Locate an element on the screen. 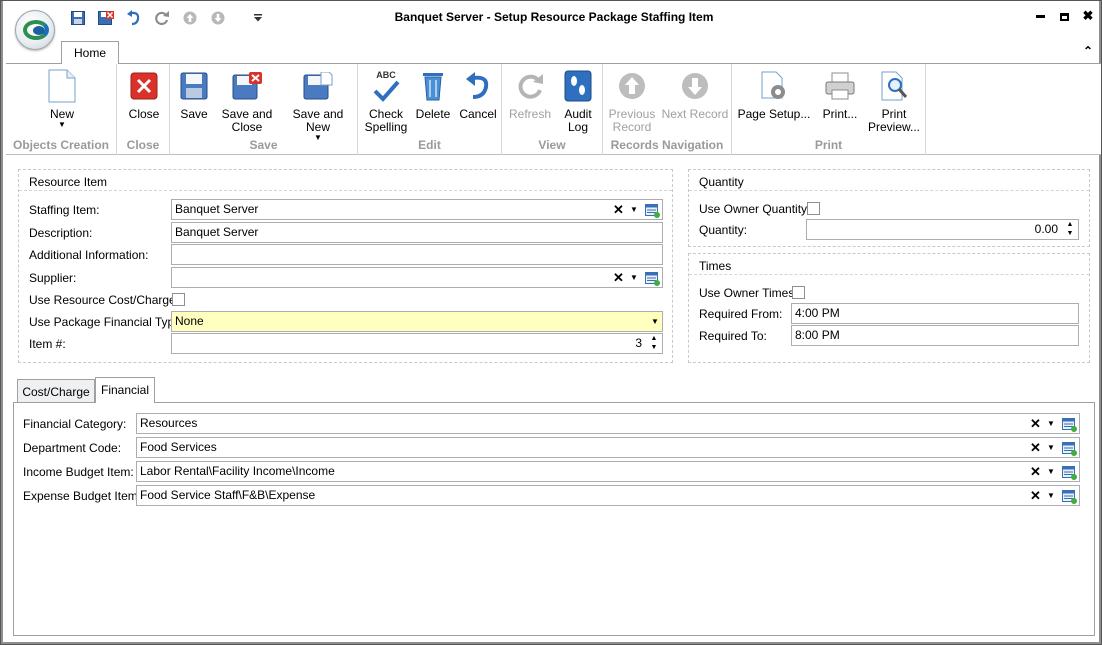  previous-record-button: Previous Record is located at coordinates (632, 101).